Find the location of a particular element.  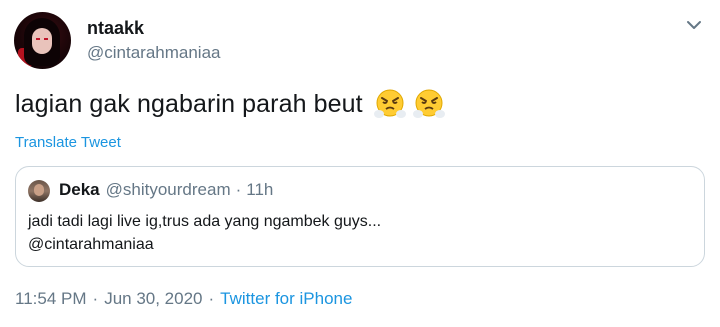

author-handle: @cintarahmaniaa is located at coordinates (154, 53).